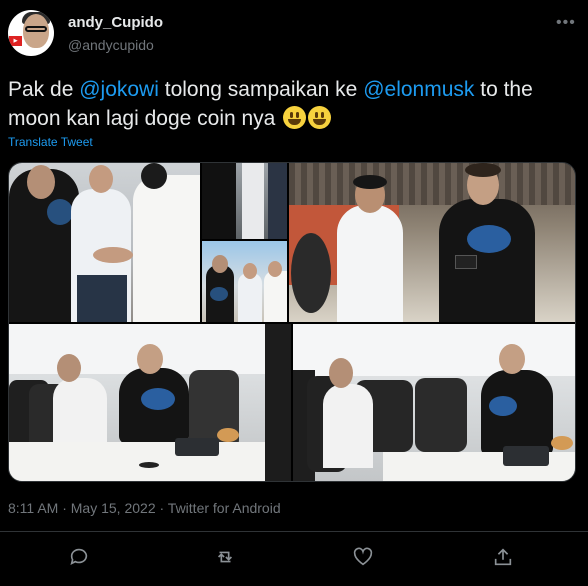 Image resolution: width=588 pixels, height=586 pixels. Describe the element at coordinates (111, 45) in the screenshot. I see `author-handle: @andycupido` at that location.